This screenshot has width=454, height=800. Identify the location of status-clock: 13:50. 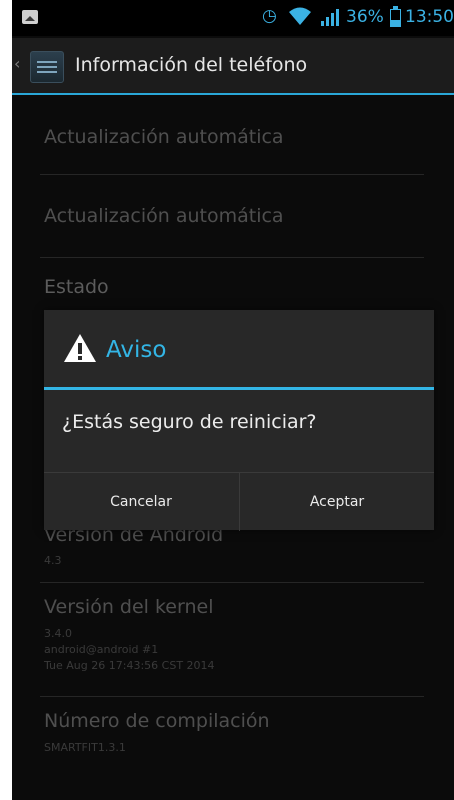
(429, 17).